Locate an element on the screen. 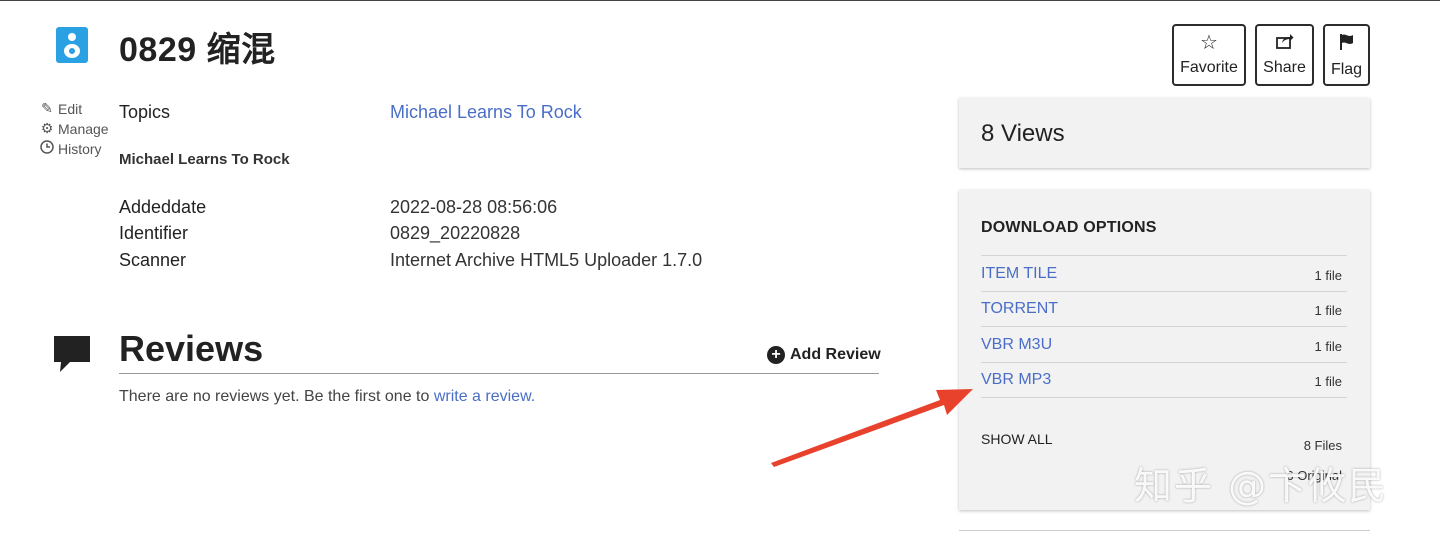  add-review-label: Add Review is located at coordinates (835, 354).